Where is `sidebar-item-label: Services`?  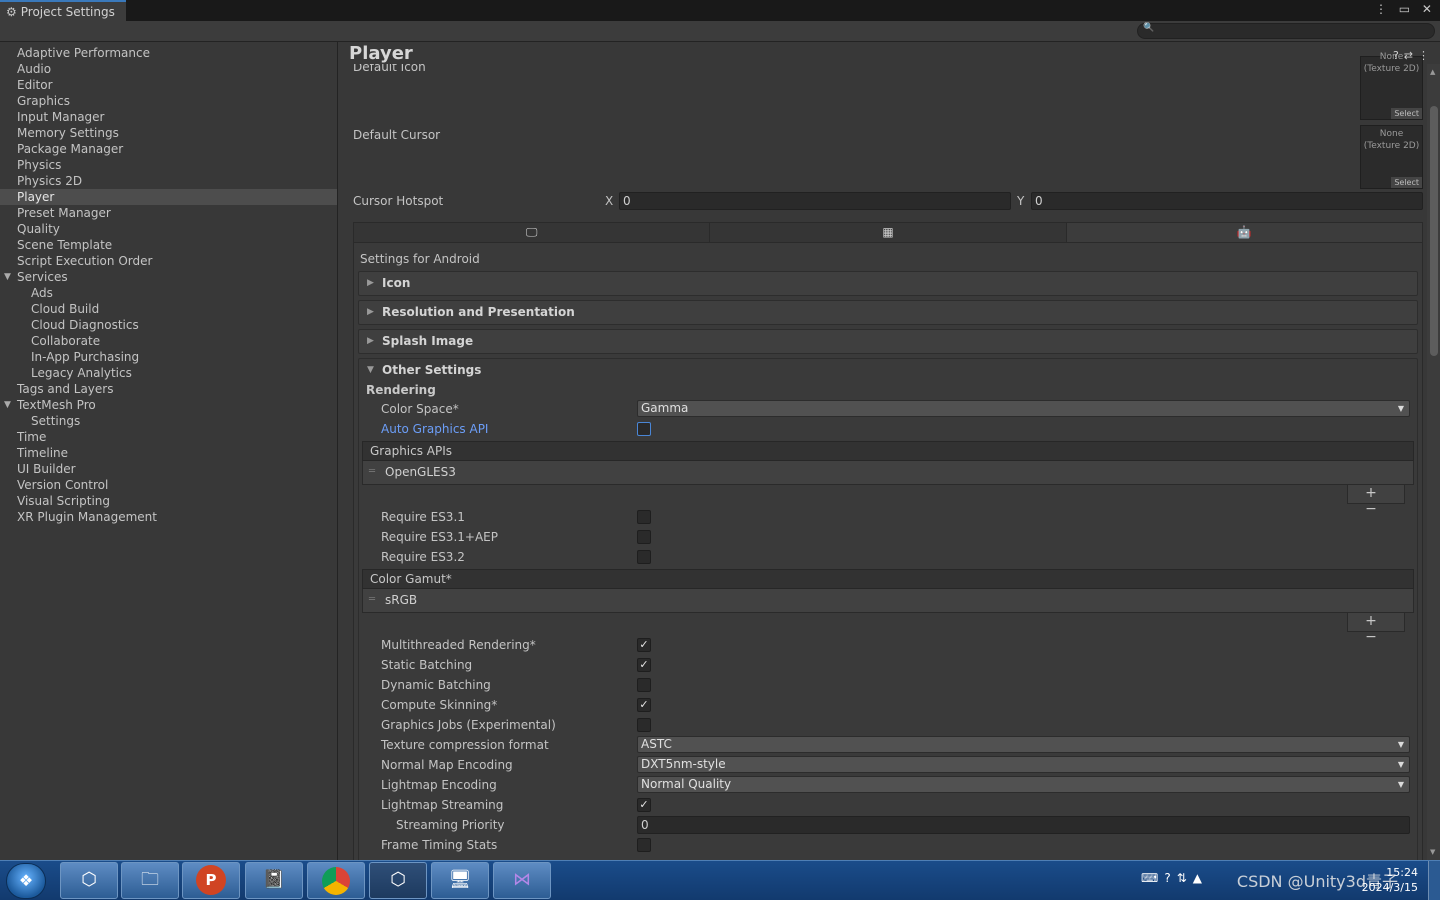 sidebar-item-label: Services is located at coordinates (42, 277).